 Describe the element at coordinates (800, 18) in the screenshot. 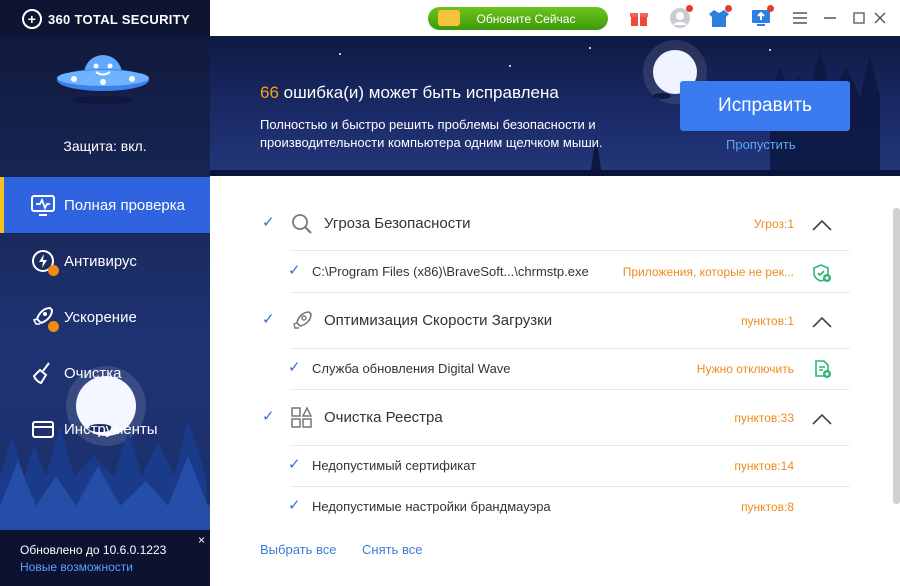

I see `menu-icon` at that location.